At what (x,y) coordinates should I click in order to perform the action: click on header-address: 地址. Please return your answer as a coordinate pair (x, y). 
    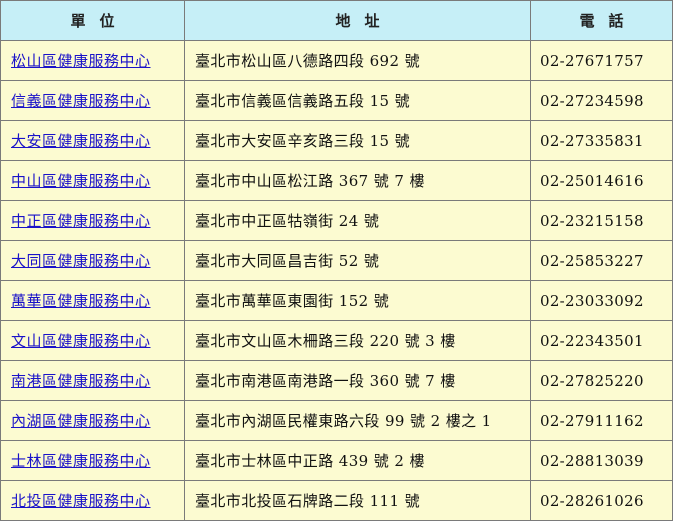
    Looking at the image, I should click on (357, 20).